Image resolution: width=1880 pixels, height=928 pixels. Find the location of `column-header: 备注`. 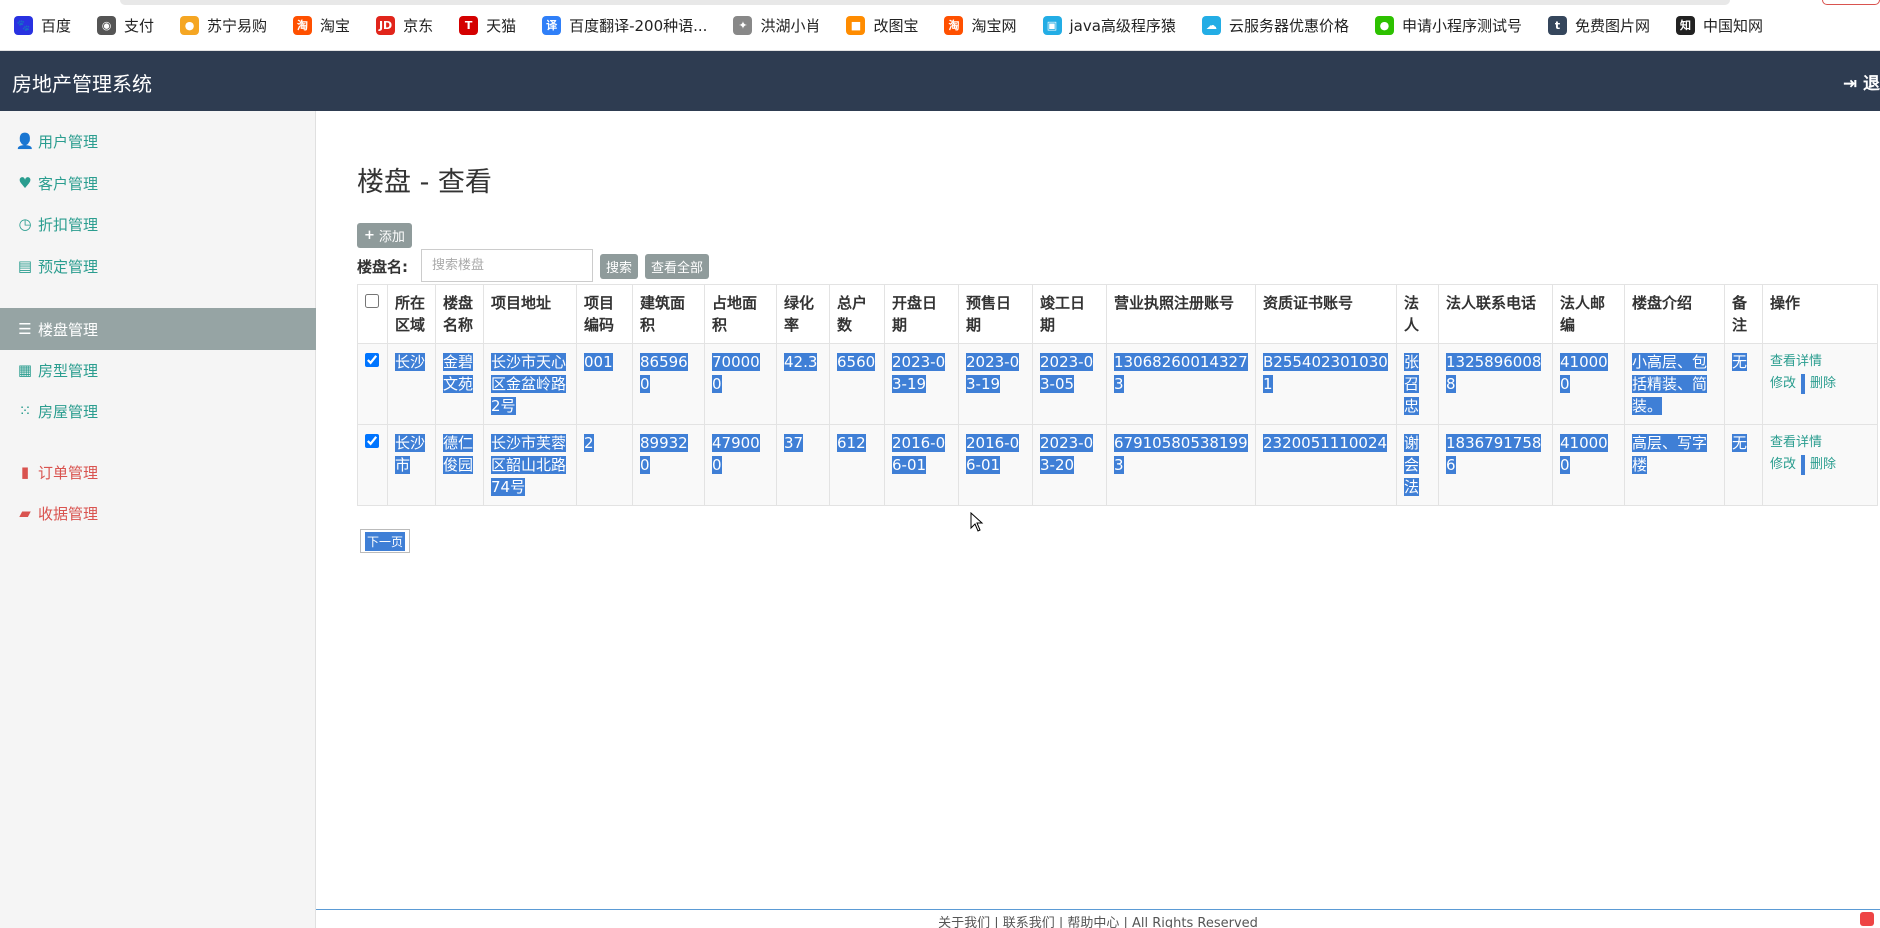

column-header: 备注 is located at coordinates (1743, 314).